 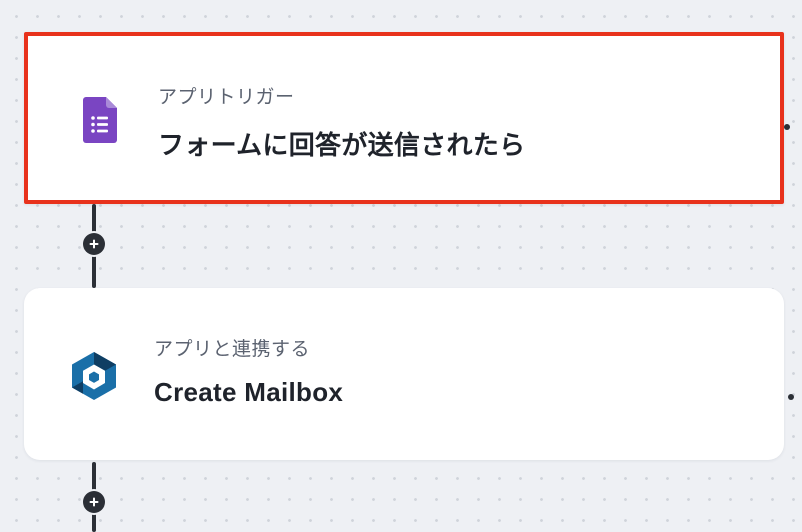 What do you see at coordinates (94, 376) in the screenshot?
I see `mailbox-app-icon` at bounding box center [94, 376].